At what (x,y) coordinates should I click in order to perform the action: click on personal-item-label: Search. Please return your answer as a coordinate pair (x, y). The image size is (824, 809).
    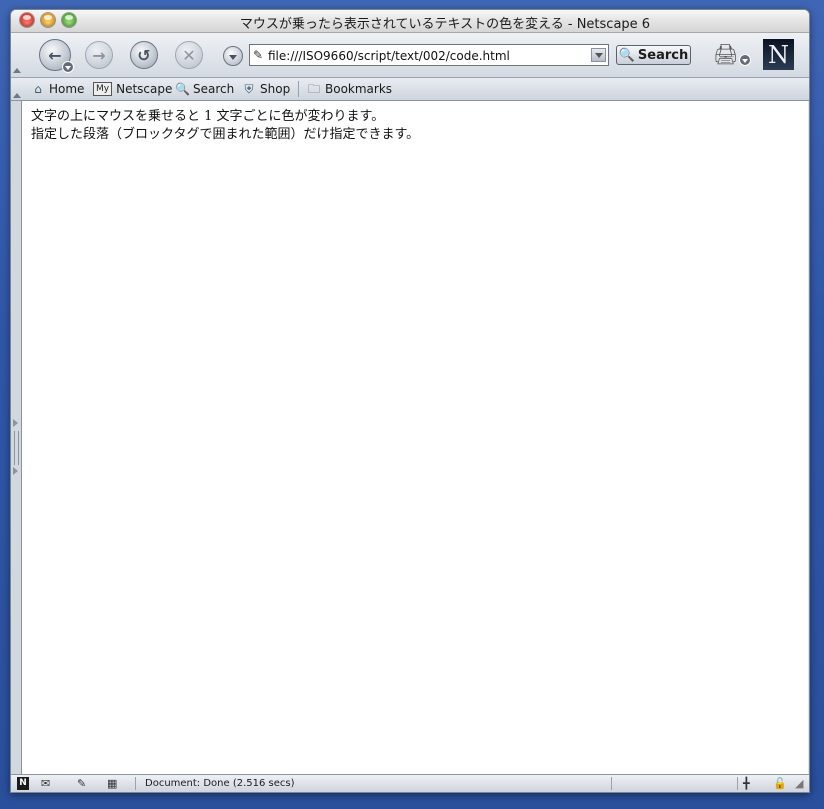
    Looking at the image, I should click on (214, 89).